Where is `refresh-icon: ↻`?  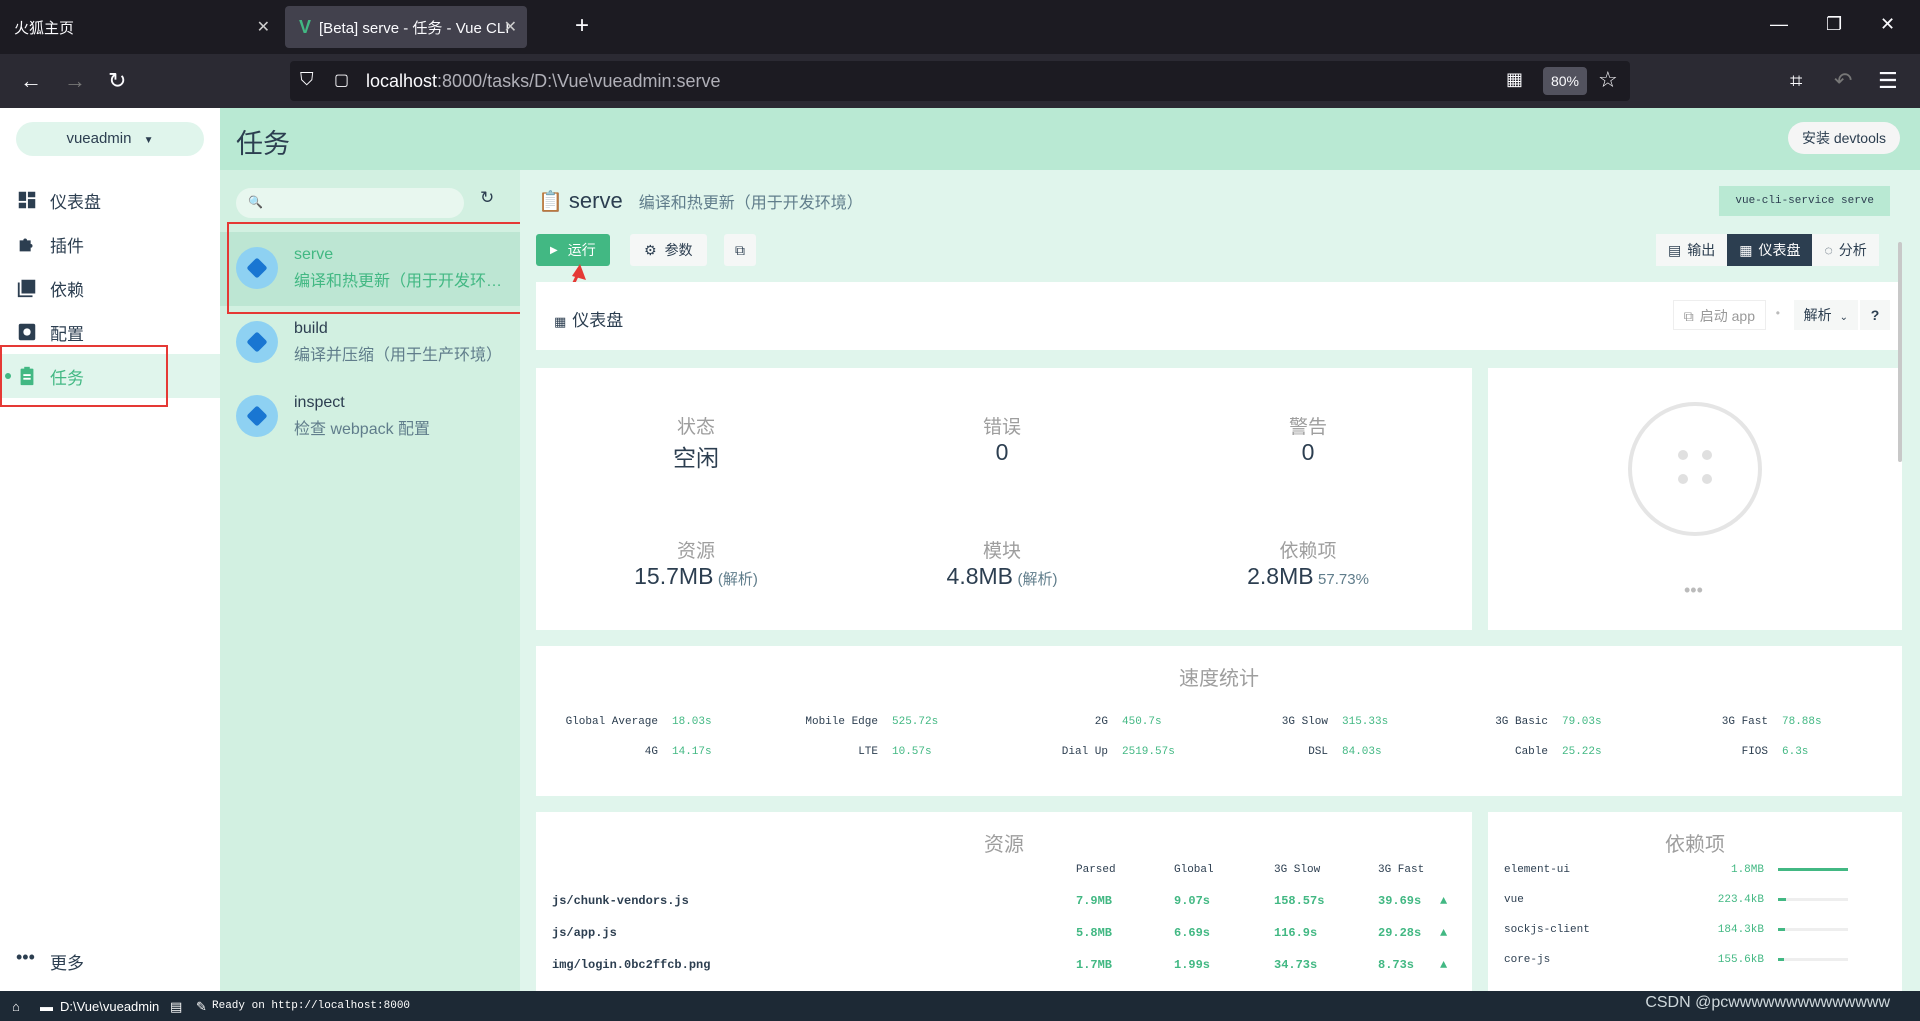 refresh-icon: ↻ is located at coordinates (487, 198).